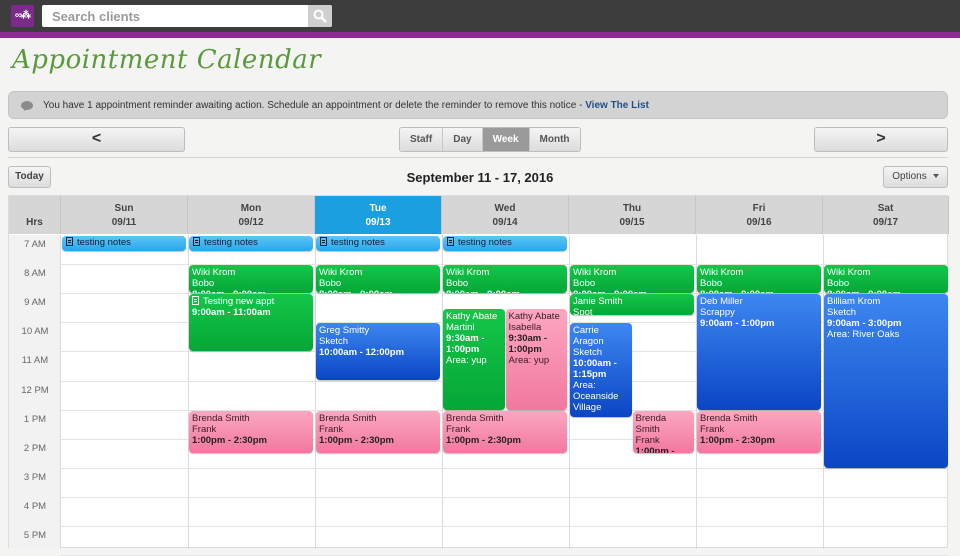  I want to click on page-title: Appointment Calendar, so click(167, 60).